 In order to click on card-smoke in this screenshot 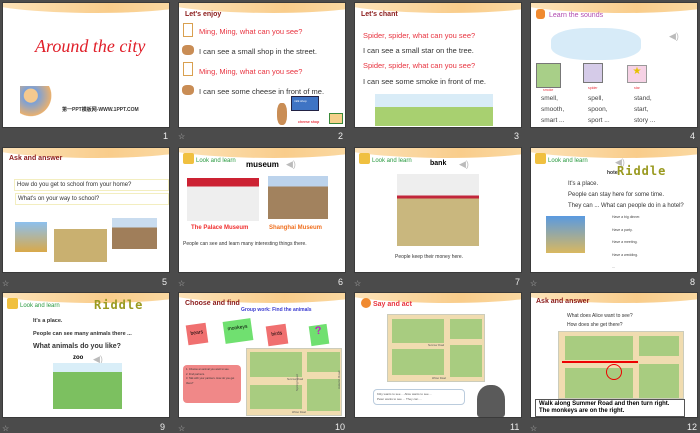, I will do `click(548, 75)`.